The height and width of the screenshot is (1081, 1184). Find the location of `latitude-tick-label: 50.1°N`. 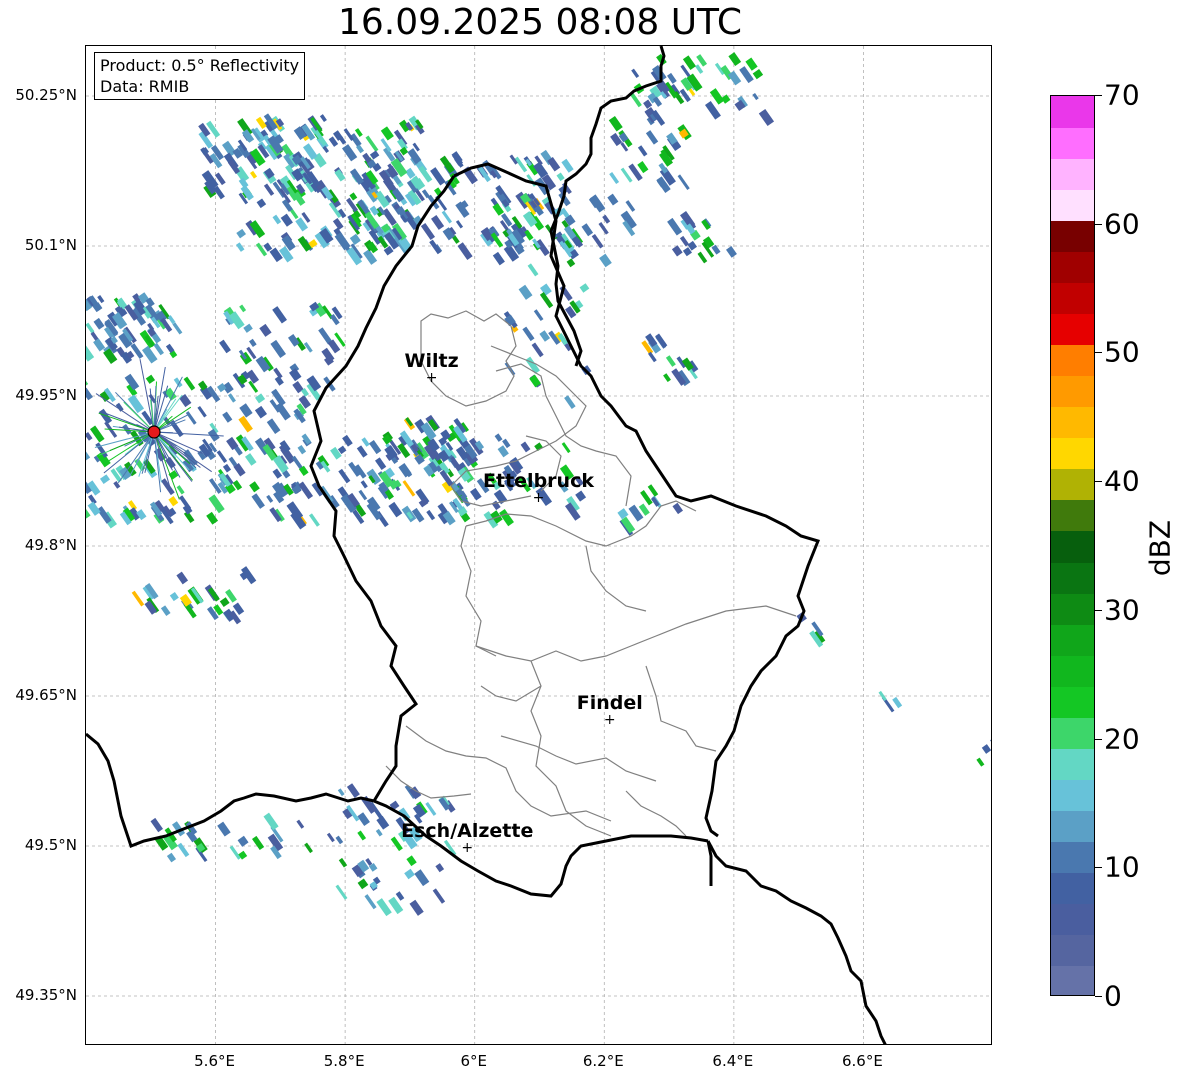

latitude-tick-label: 50.1°N is located at coordinates (50, 245).